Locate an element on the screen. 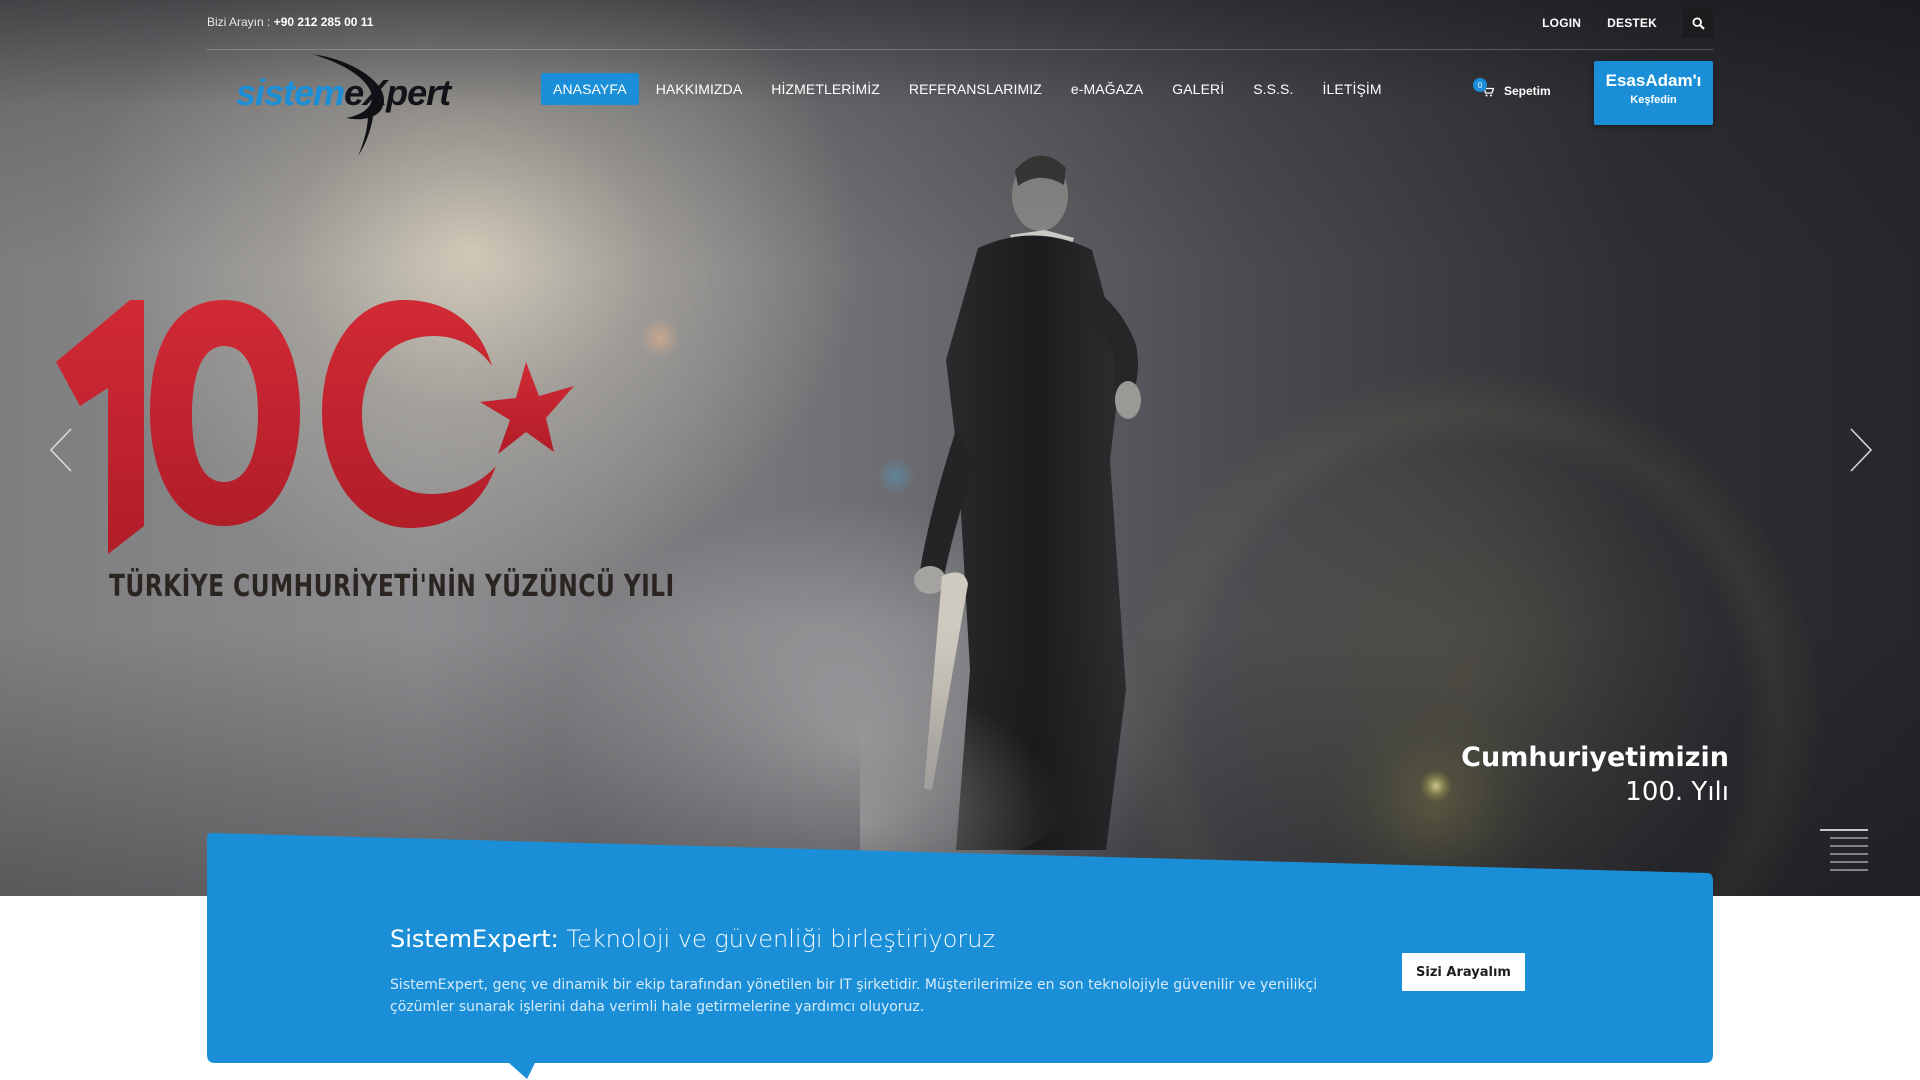 The image size is (1920, 1080). chevron-right-icon is located at coordinates (1860, 450).